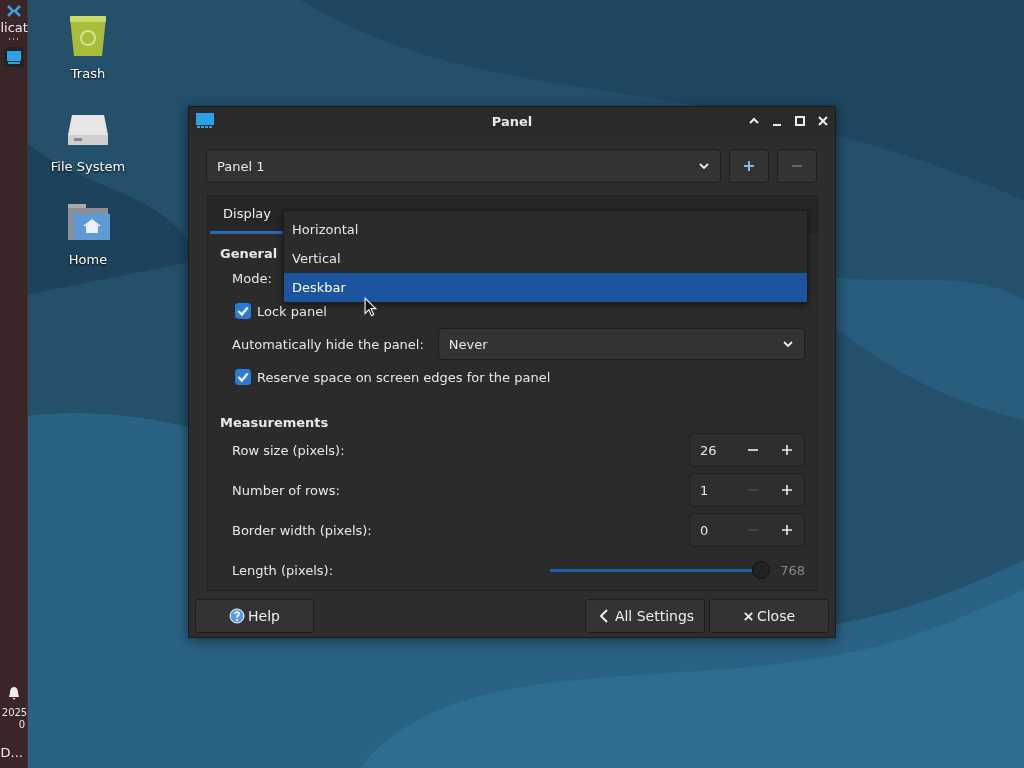 This screenshot has width=1024, height=768. I want to click on spin-field: 0, so click(747, 530).